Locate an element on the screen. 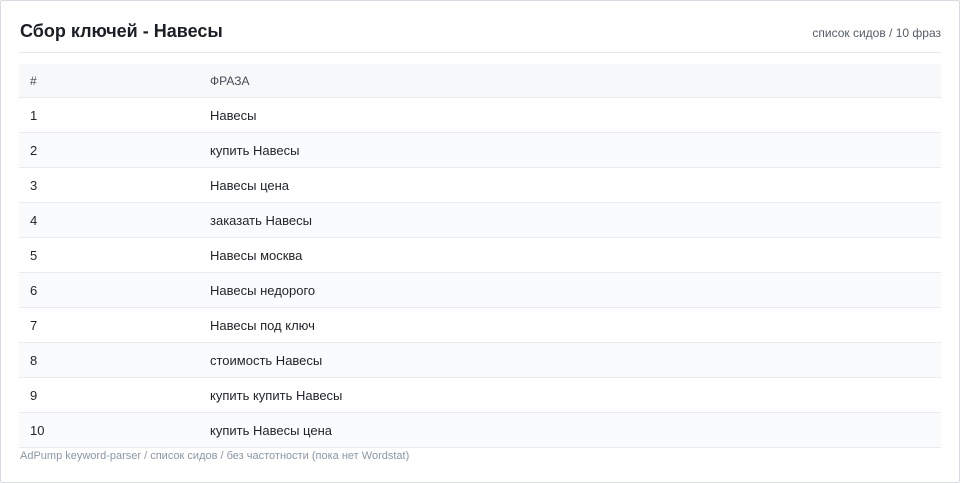 The width and height of the screenshot is (960, 483). table-row: 7 Навесы под ключ is located at coordinates (480, 325).